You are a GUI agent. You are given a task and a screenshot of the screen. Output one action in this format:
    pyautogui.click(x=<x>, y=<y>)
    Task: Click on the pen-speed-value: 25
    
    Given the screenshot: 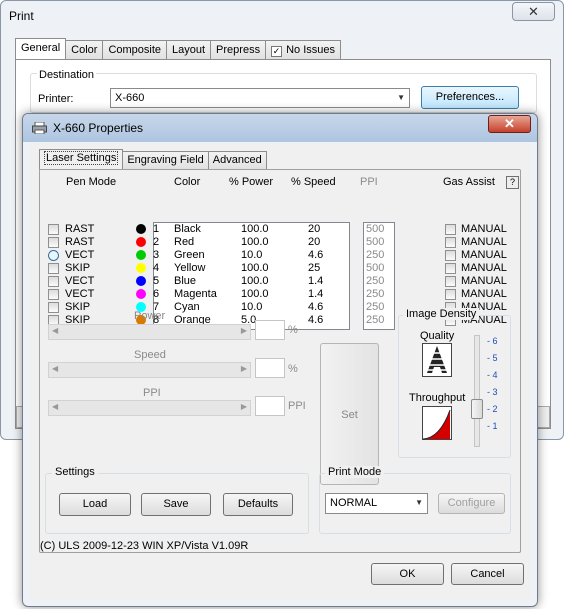 What is the action you would take?
    pyautogui.click(x=314, y=268)
    